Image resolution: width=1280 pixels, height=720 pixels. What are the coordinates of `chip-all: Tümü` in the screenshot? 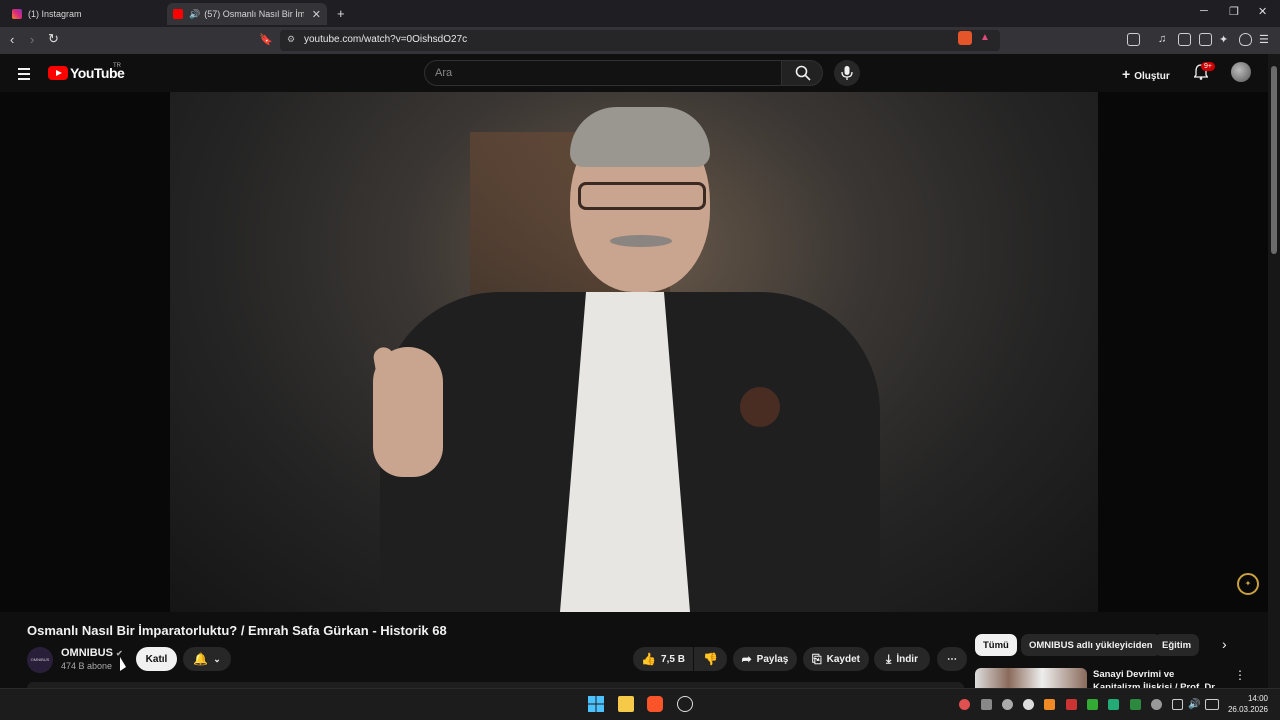 It's located at (996, 645).